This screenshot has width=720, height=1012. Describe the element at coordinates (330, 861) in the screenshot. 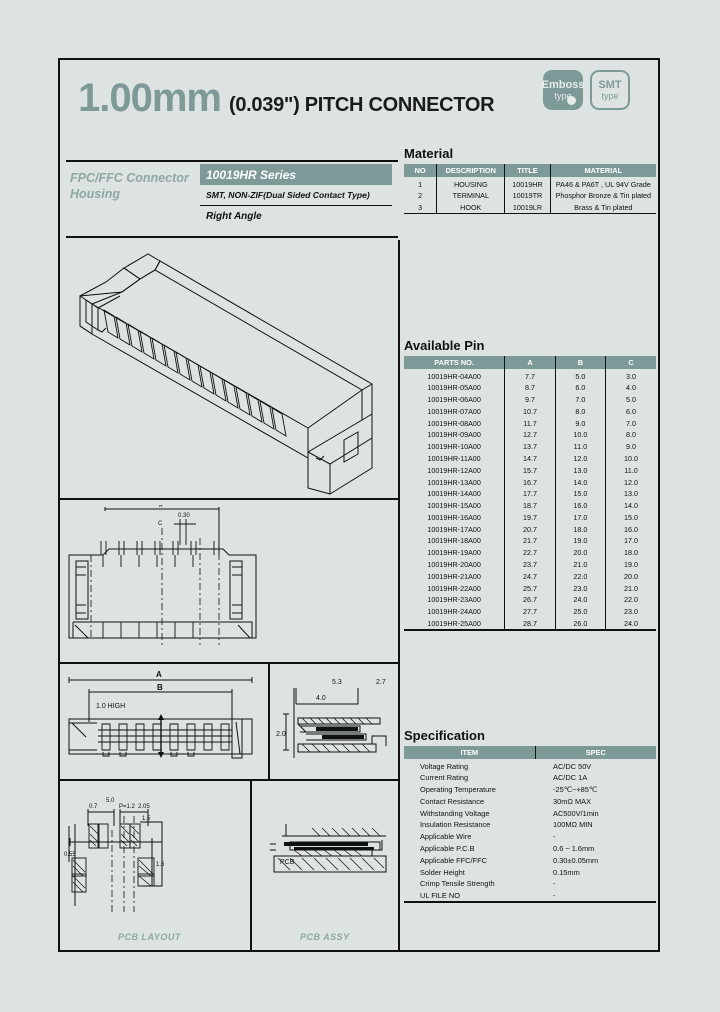

I see `pcb-assy-drawing: PCB` at that location.